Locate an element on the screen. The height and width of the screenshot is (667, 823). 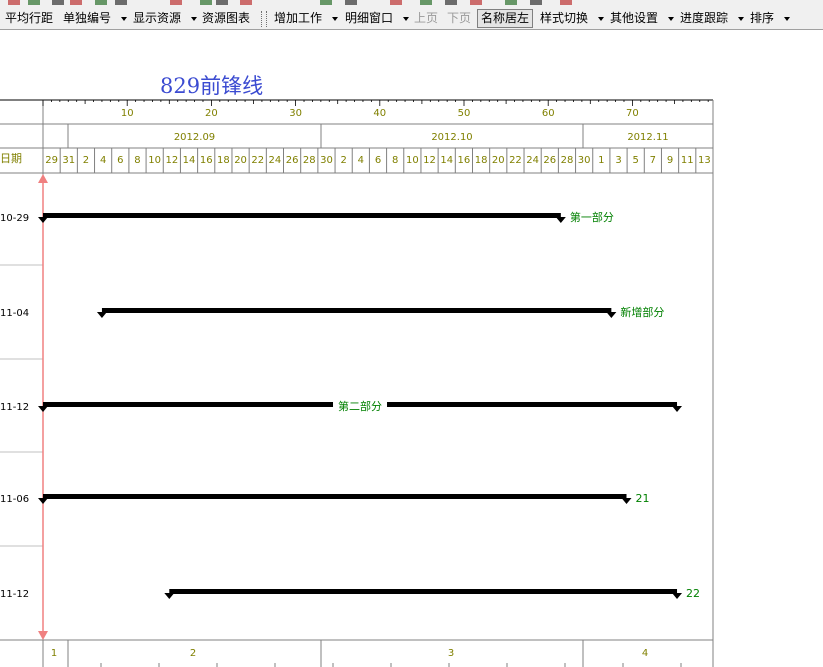
date-header-label: 日期 is located at coordinates (11, 158).